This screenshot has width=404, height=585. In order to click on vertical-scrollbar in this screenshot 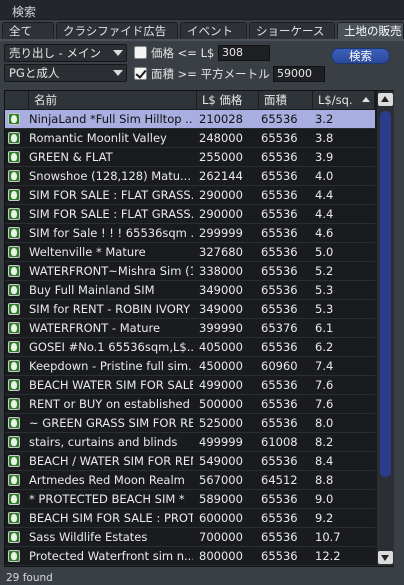, I will do `click(385, 328)`.